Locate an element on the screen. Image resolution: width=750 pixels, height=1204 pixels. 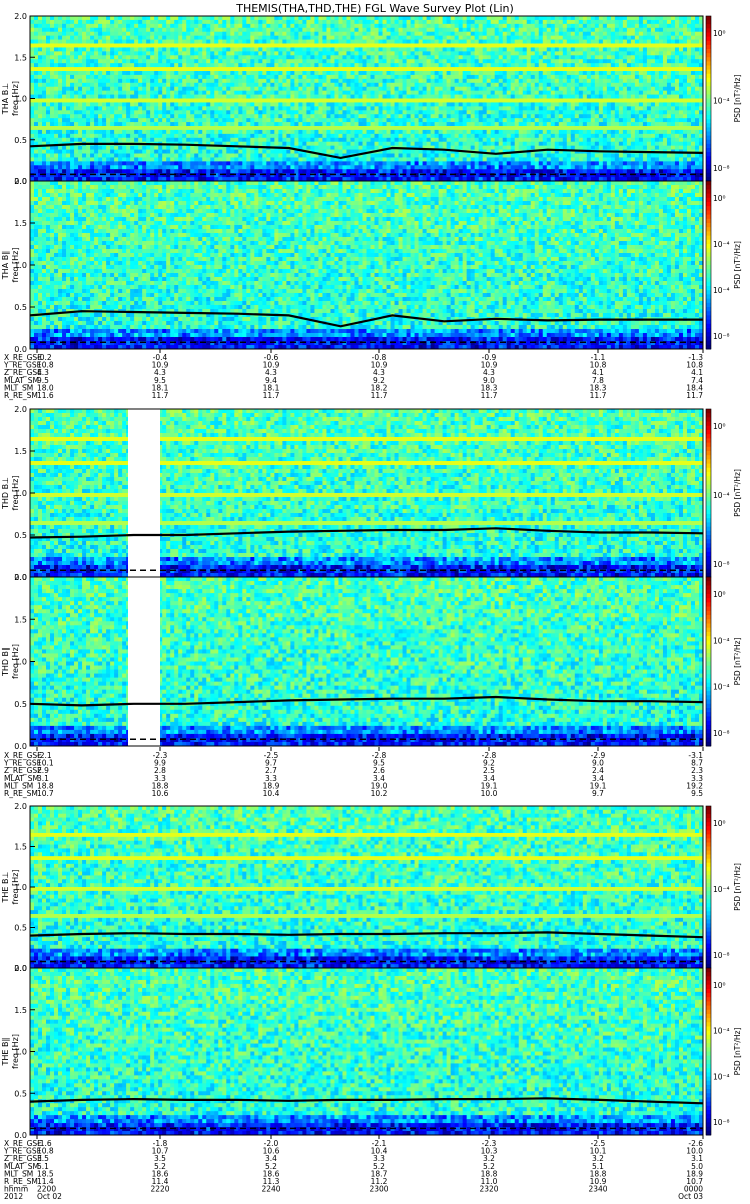
ephemeris-value: 2340 is located at coordinates (597, 1189).